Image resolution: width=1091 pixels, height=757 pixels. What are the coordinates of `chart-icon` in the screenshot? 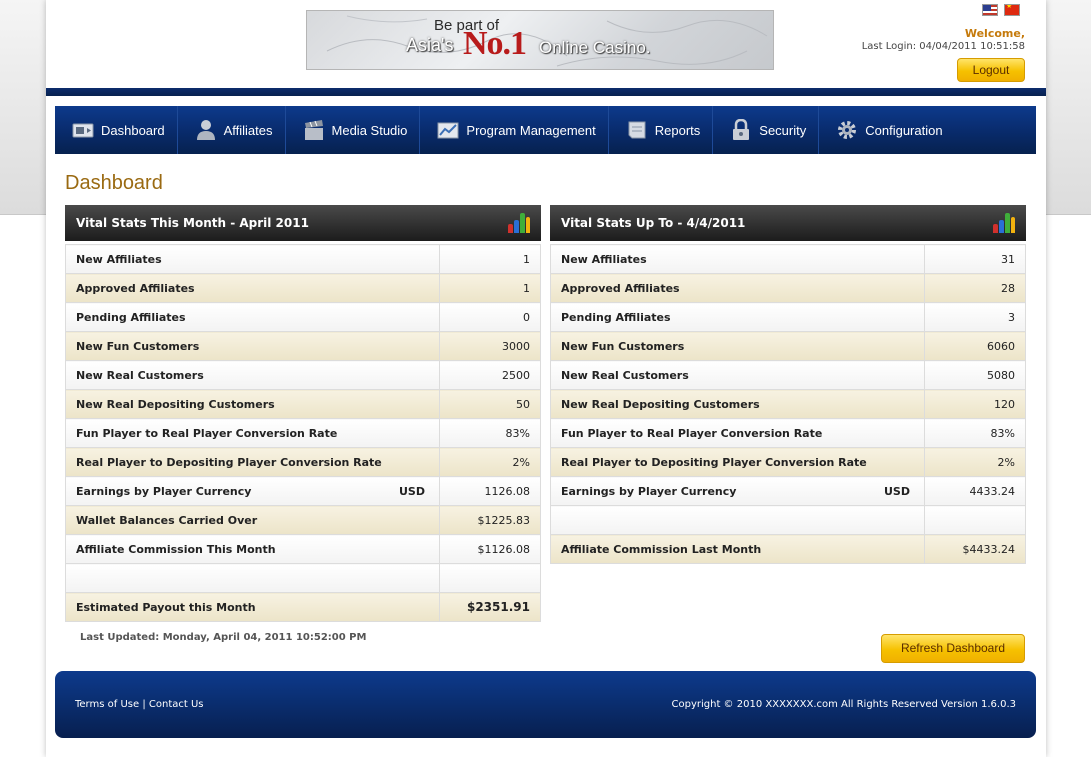 It's located at (448, 130).